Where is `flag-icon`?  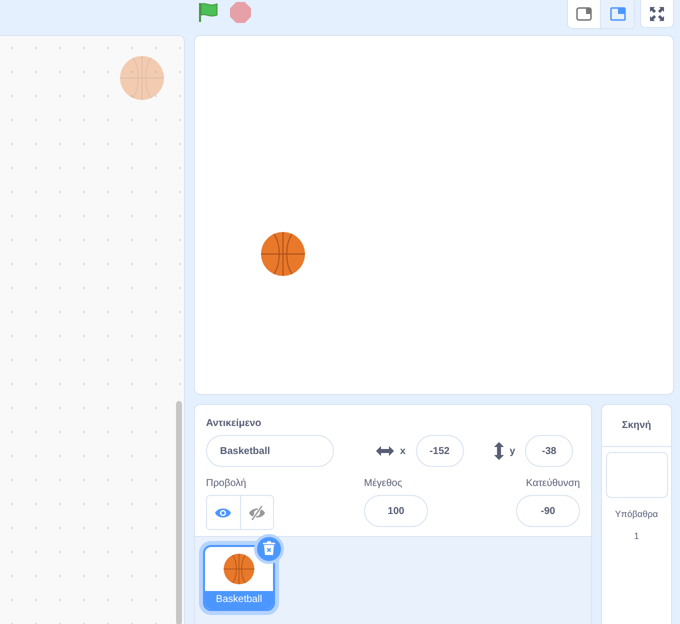
flag-icon is located at coordinates (208, 12).